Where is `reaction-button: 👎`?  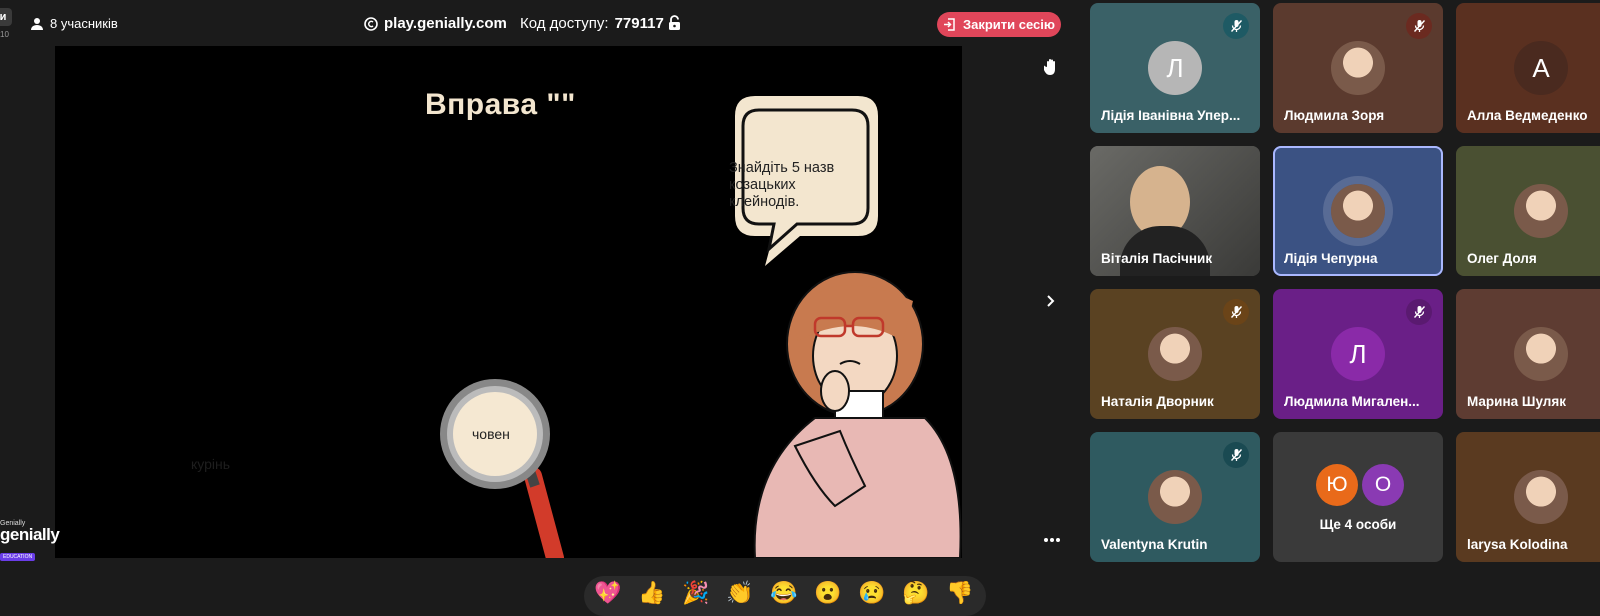 reaction-button: 👎 is located at coordinates (961, 595).